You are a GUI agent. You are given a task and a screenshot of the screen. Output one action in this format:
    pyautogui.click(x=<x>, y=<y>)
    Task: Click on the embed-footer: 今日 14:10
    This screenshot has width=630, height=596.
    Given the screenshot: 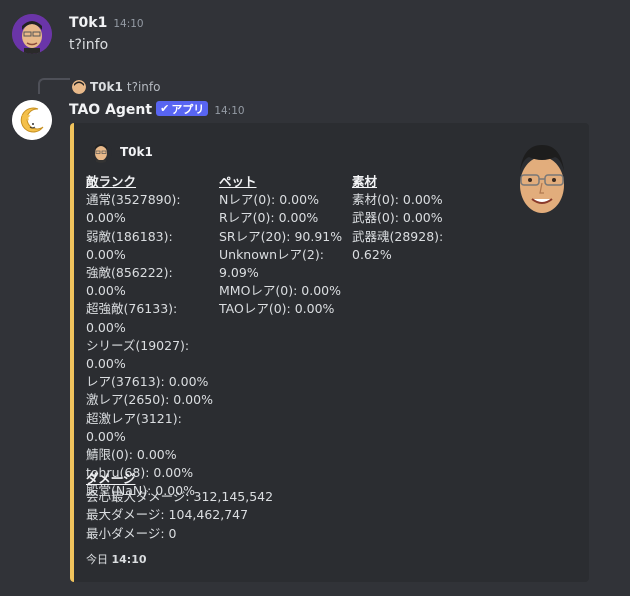 What is the action you would take?
    pyautogui.click(x=116, y=559)
    